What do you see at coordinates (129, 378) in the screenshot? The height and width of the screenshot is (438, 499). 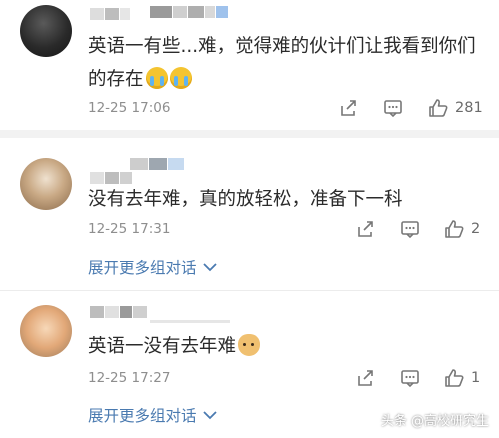 I see `comment-timestamp: 12-25 17:27` at bounding box center [129, 378].